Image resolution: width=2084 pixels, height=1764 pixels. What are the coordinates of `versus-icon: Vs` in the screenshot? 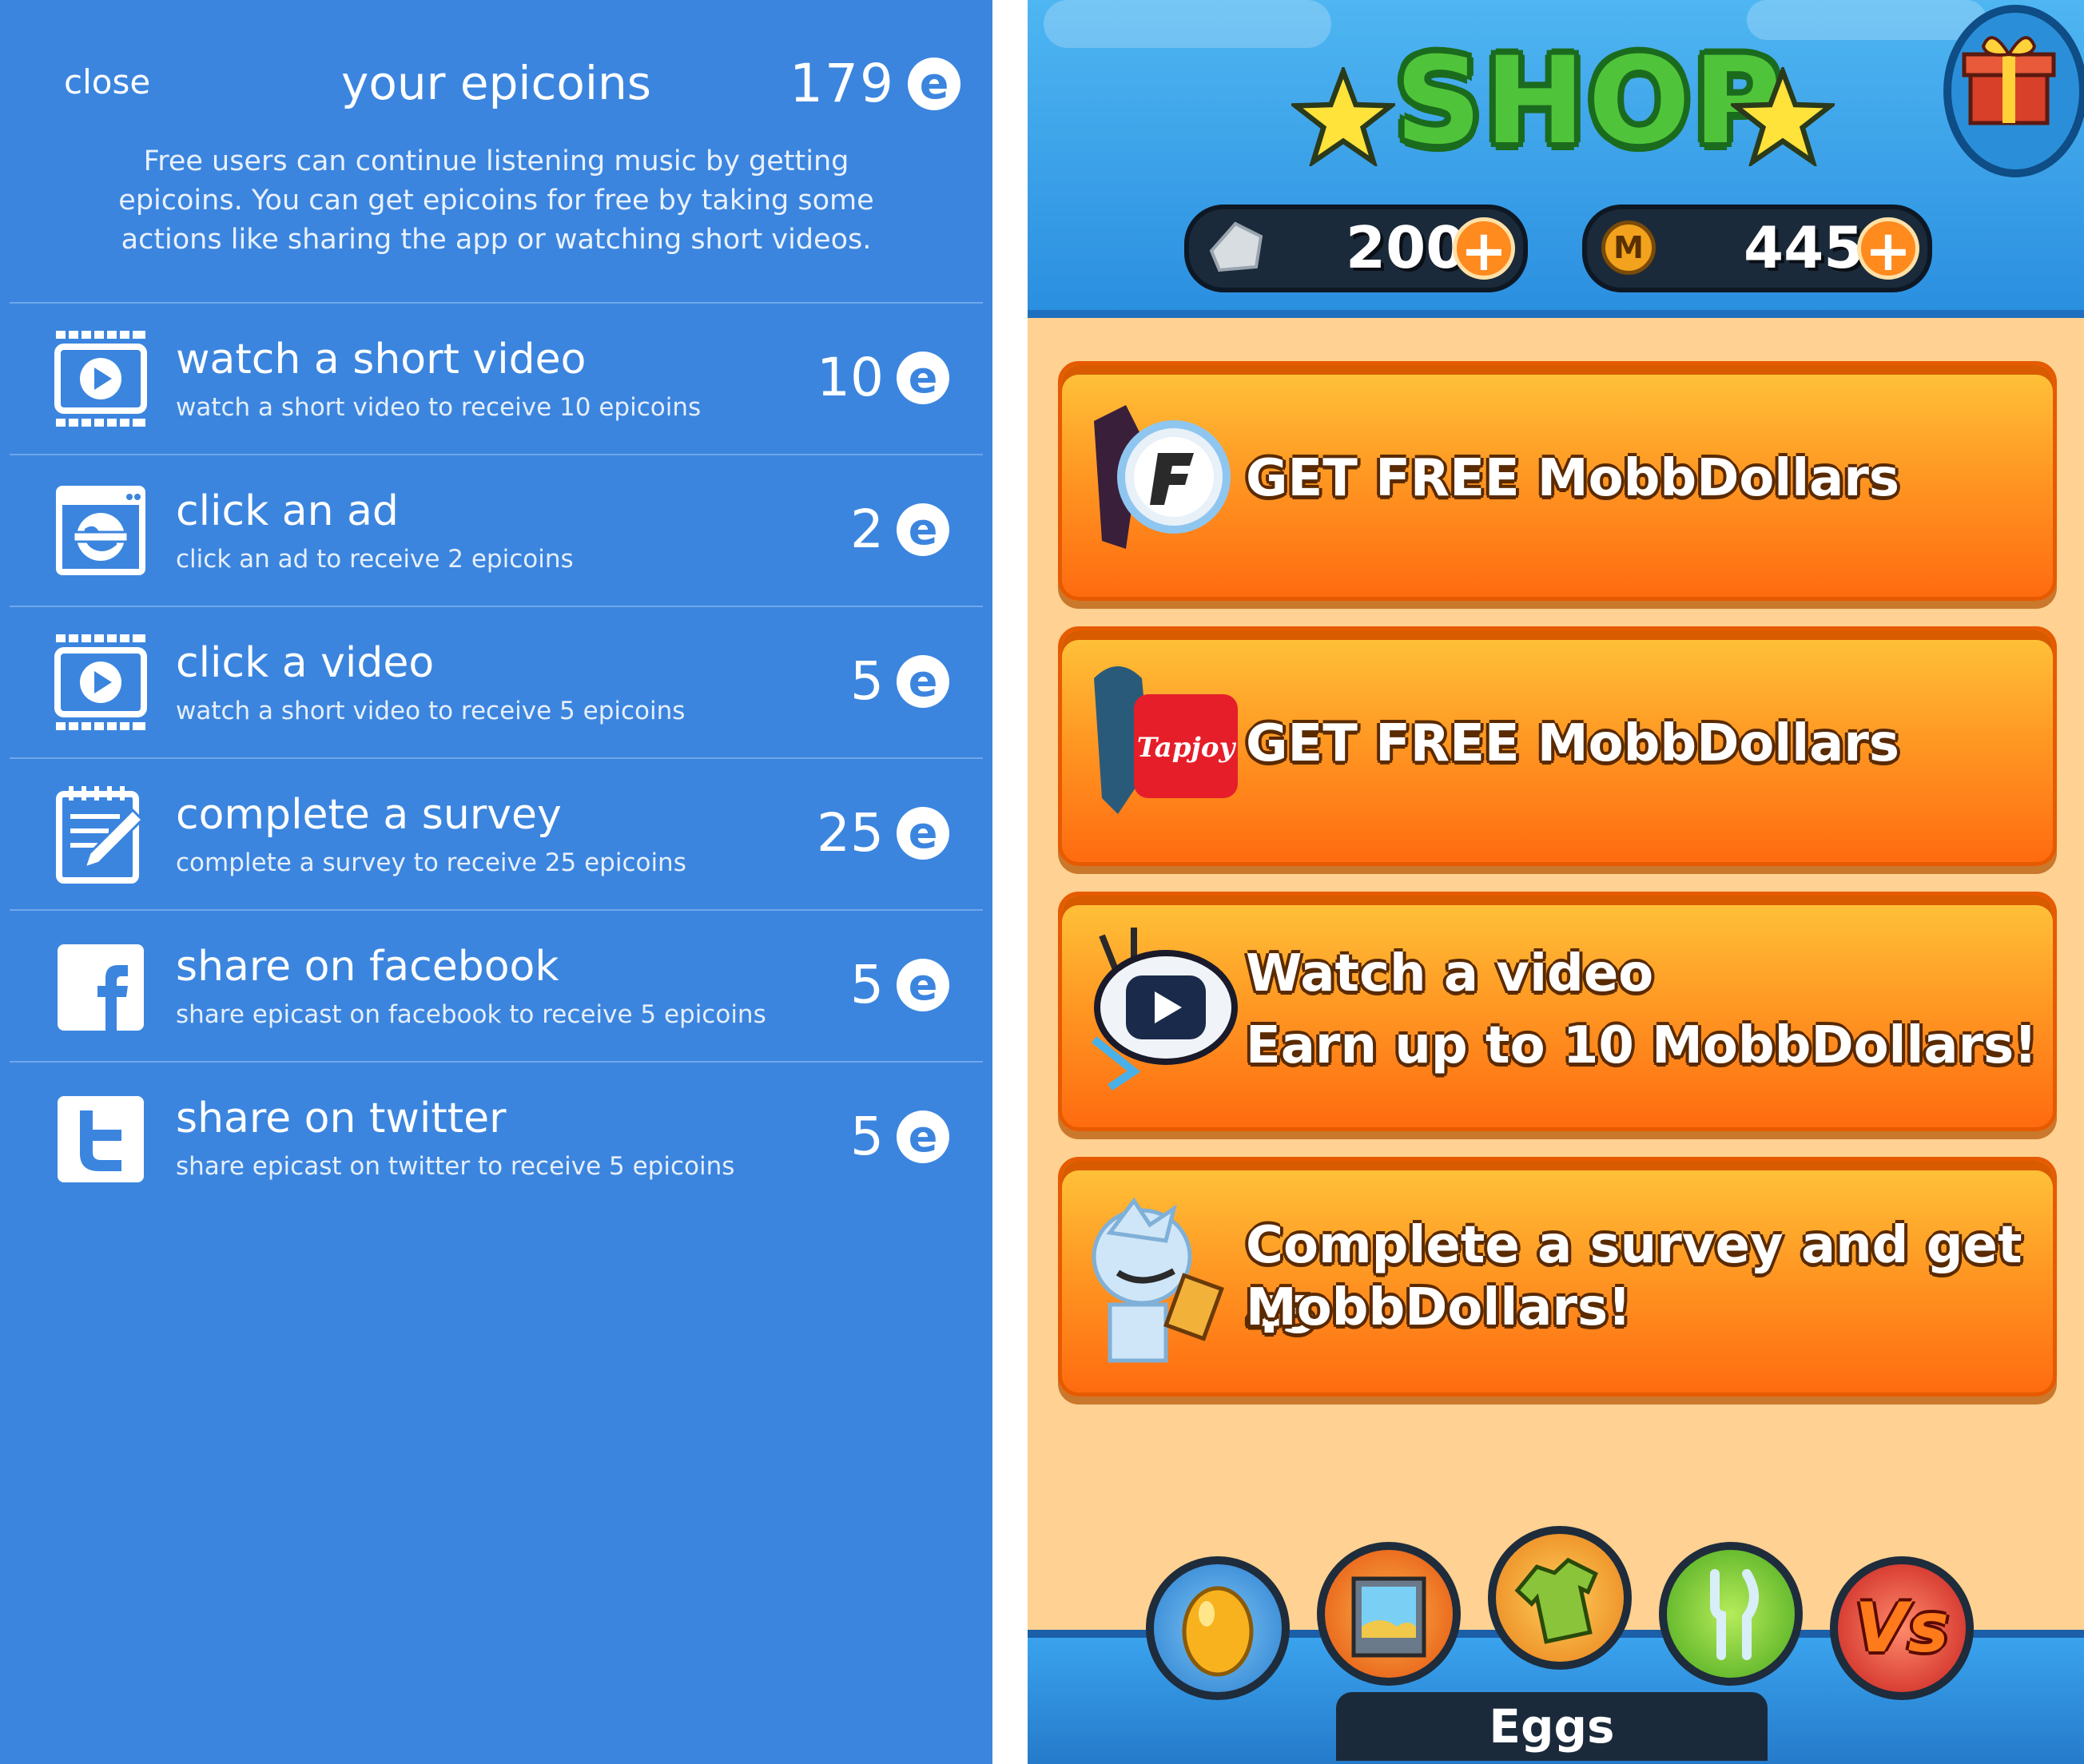 It's located at (1902, 1628).